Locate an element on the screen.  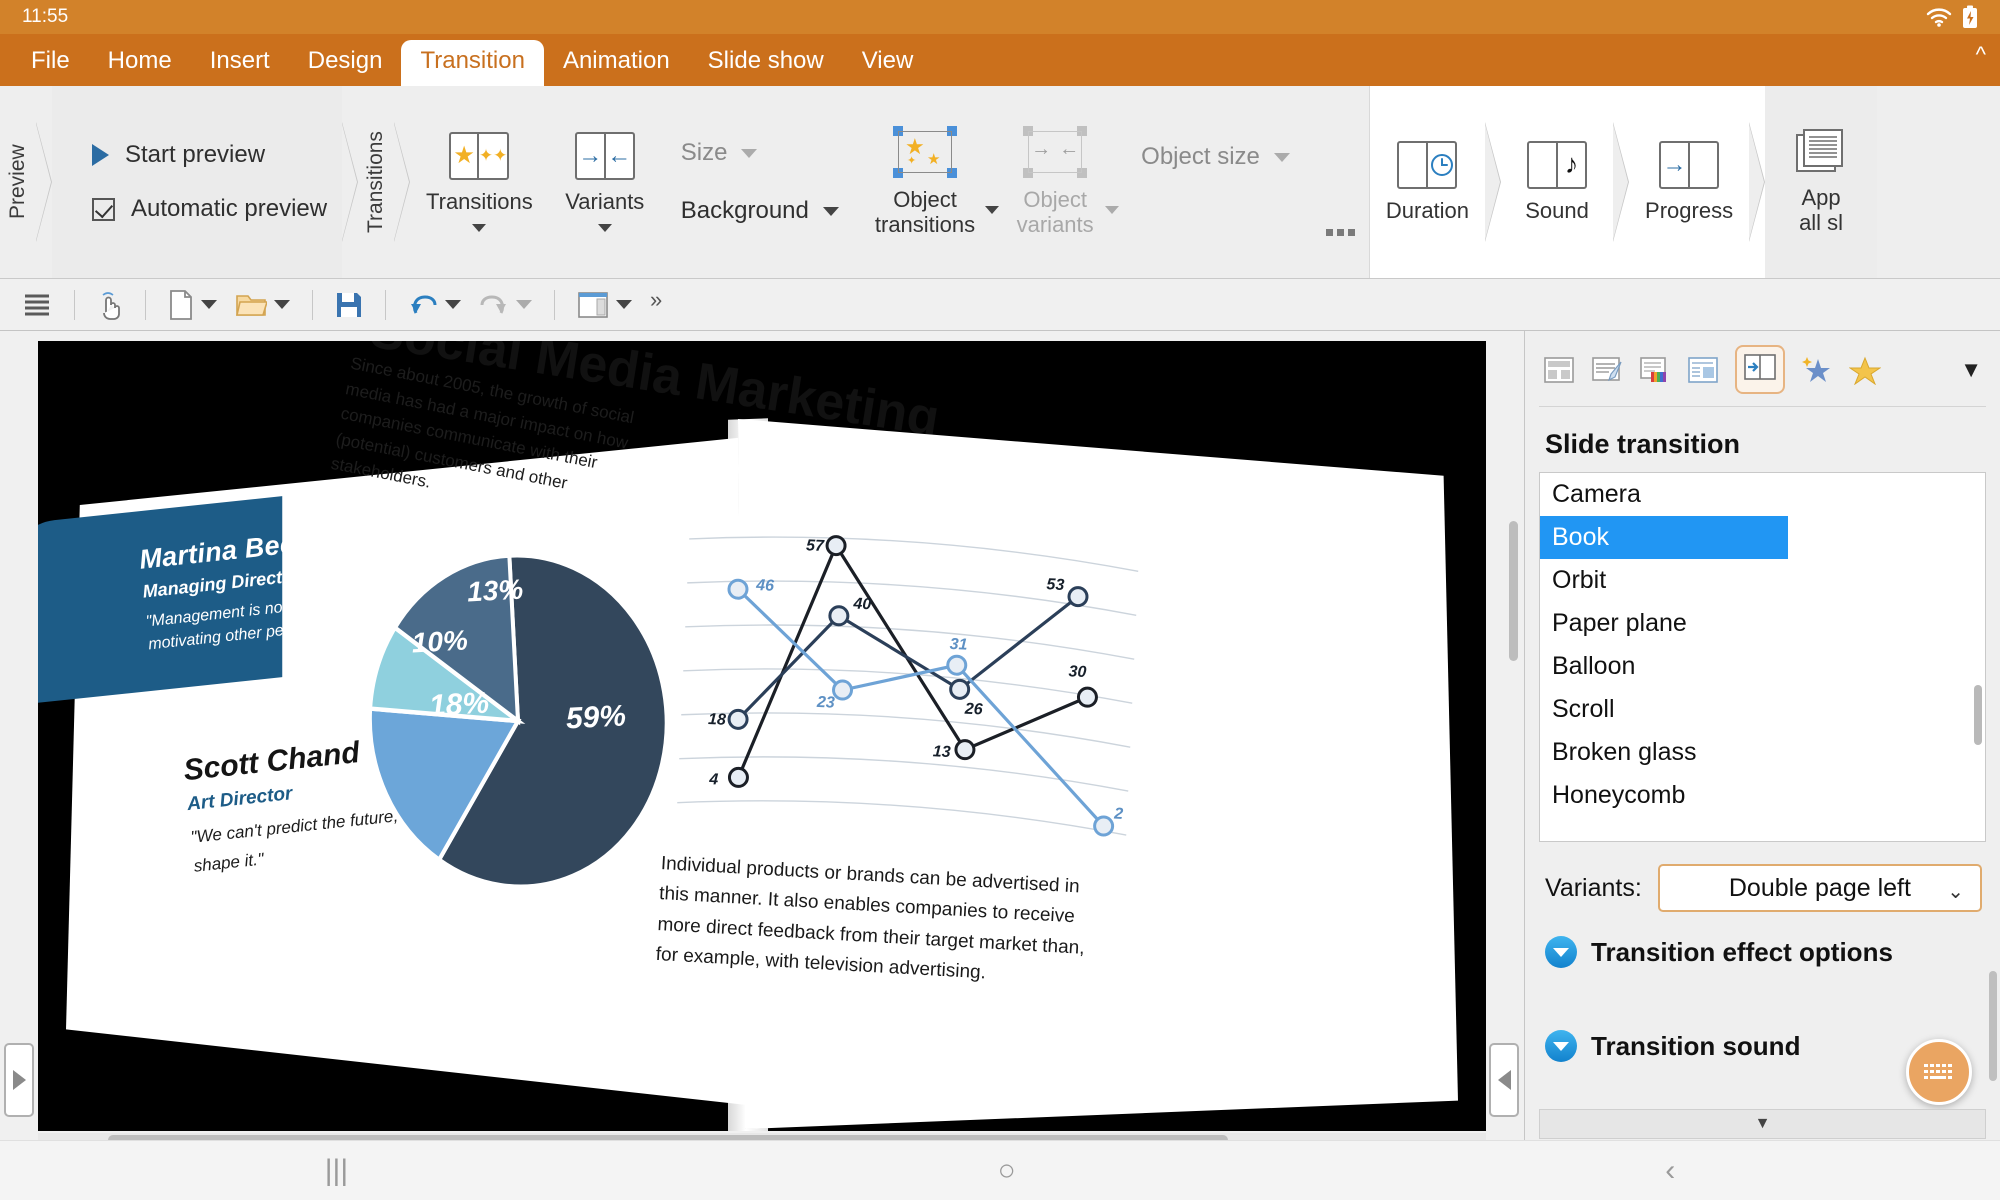
start-preview-button: Start preview is located at coordinates (217, 155).